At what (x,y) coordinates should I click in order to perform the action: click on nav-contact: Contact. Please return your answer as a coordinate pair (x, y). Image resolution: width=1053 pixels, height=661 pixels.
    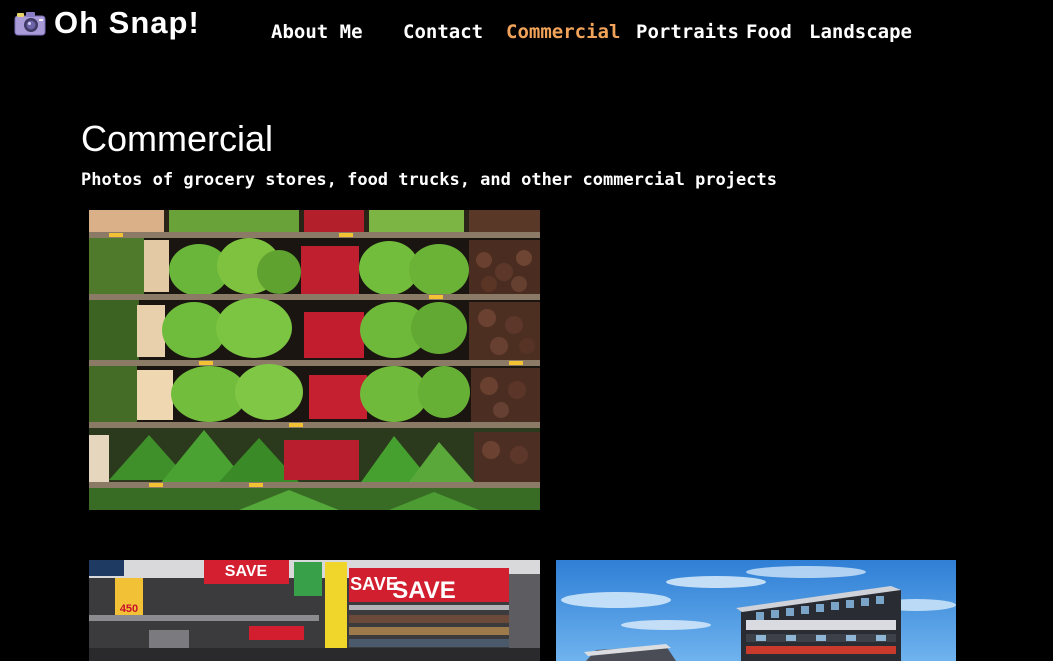
    Looking at the image, I should click on (443, 32).